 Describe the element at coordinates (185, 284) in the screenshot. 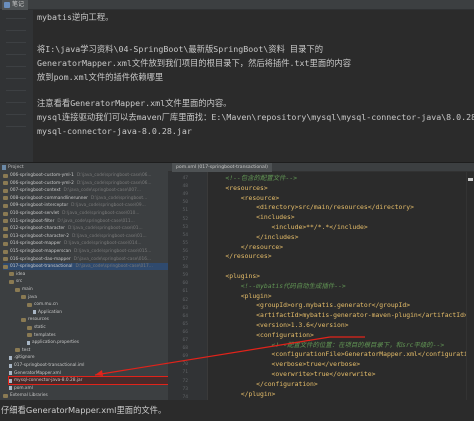

I see `line-number: 60` at that location.